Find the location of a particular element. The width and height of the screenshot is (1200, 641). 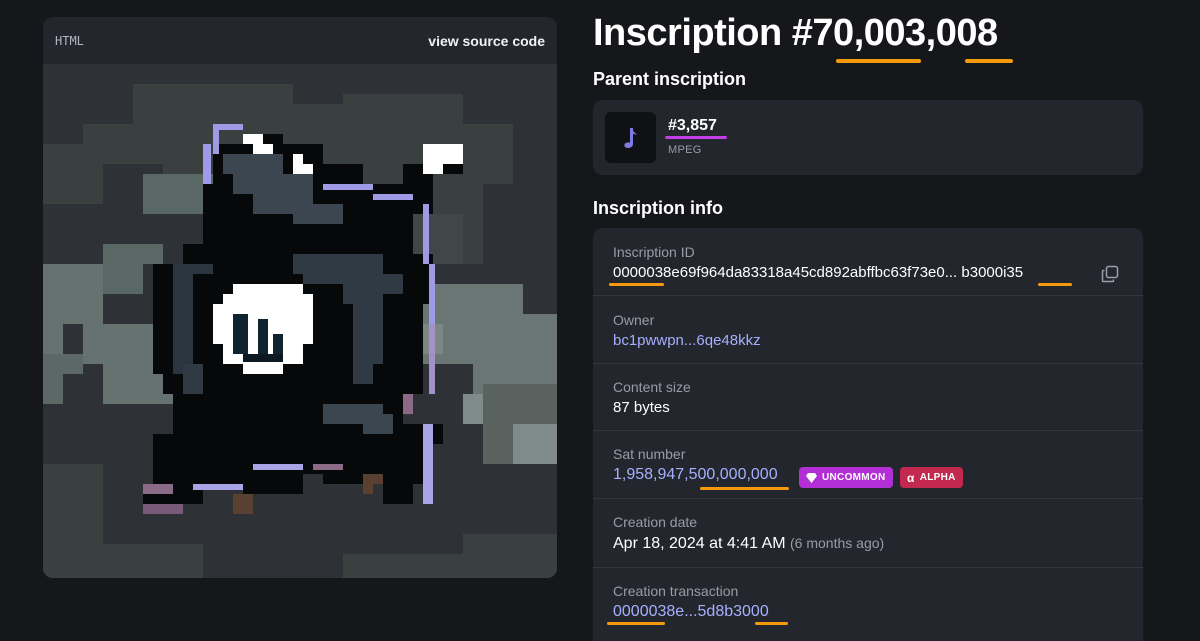

inscription-id-label: Inscription ID is located at coordinates (654, 252).